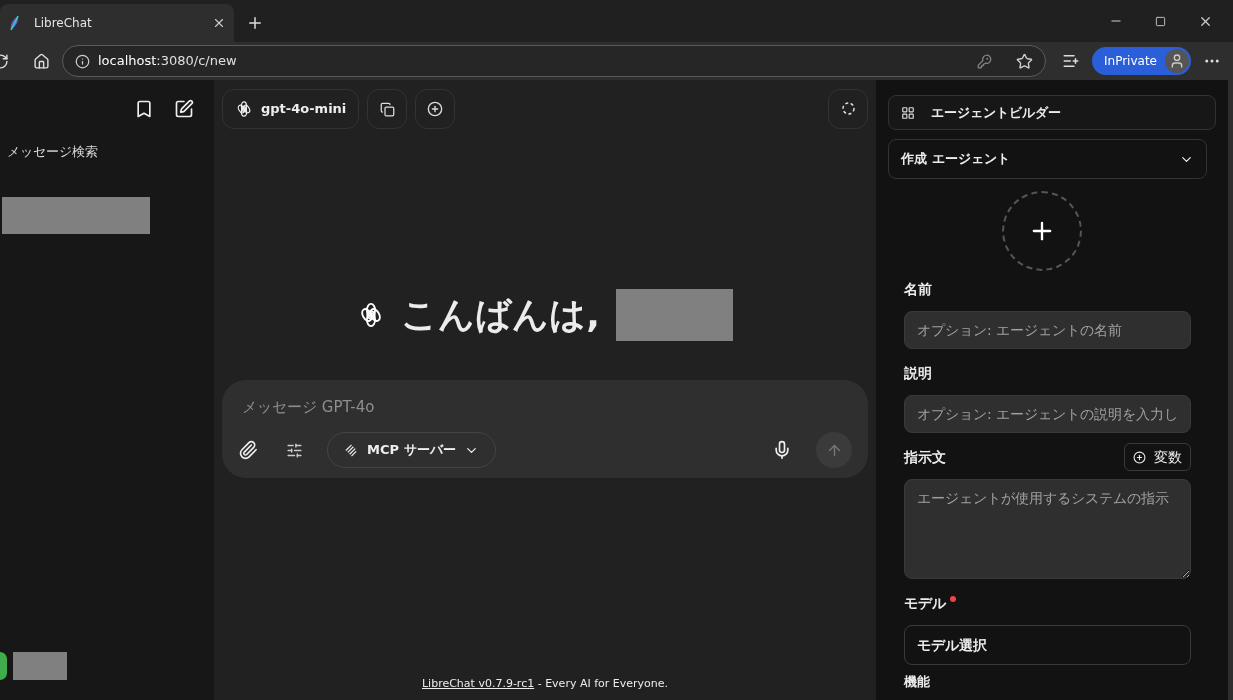  I want to click on star-icon, so click(1024, 61).